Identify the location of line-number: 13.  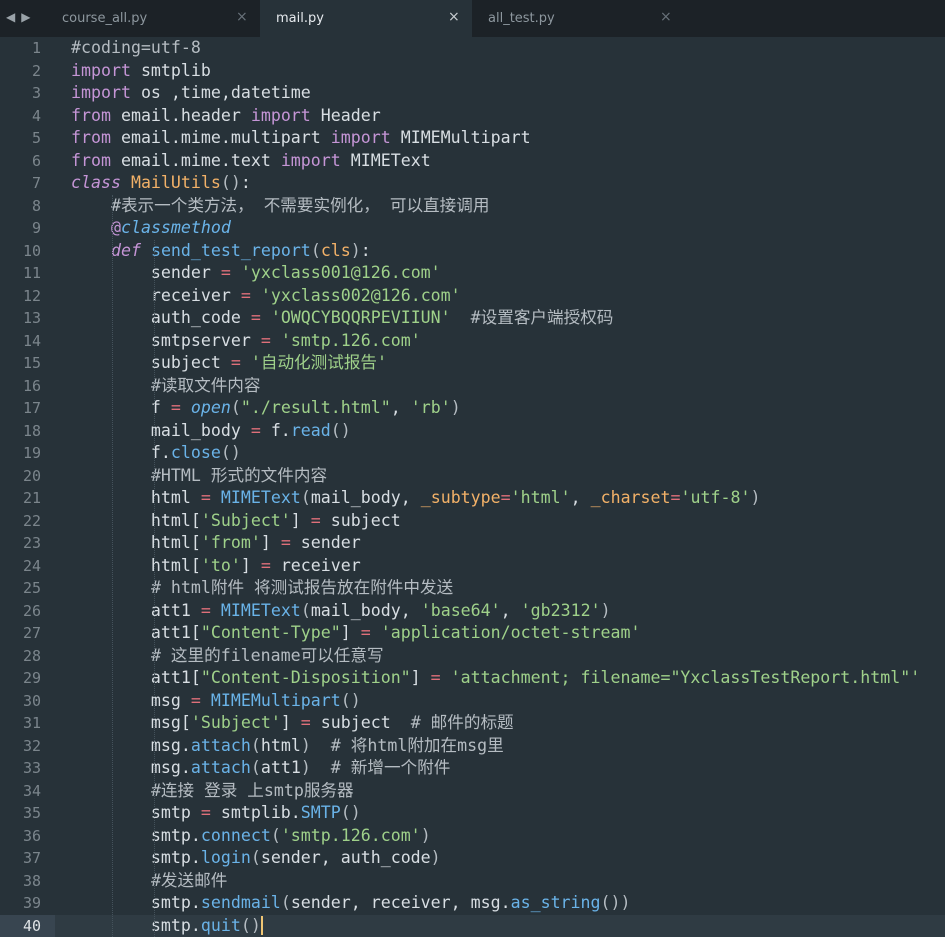
(20, 318).